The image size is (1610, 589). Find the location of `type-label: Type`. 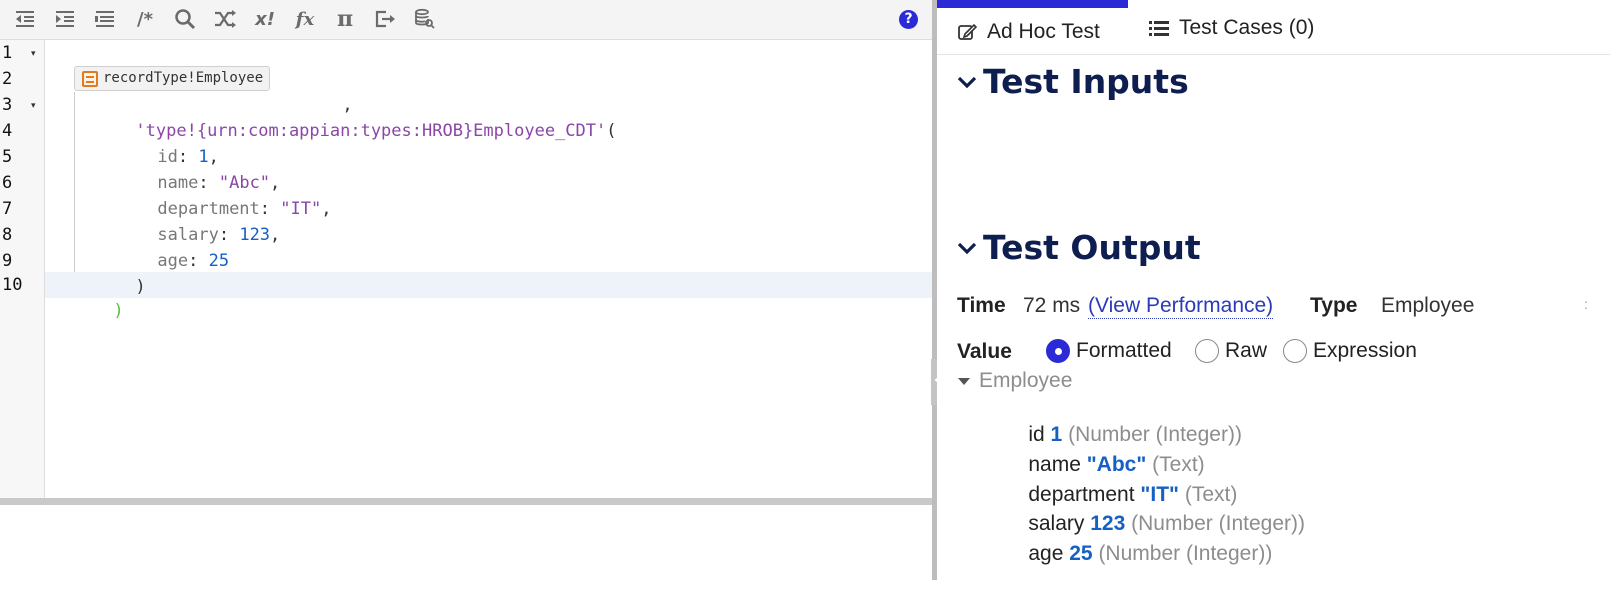

type-label: Type is located at coordinates (1334, 305).